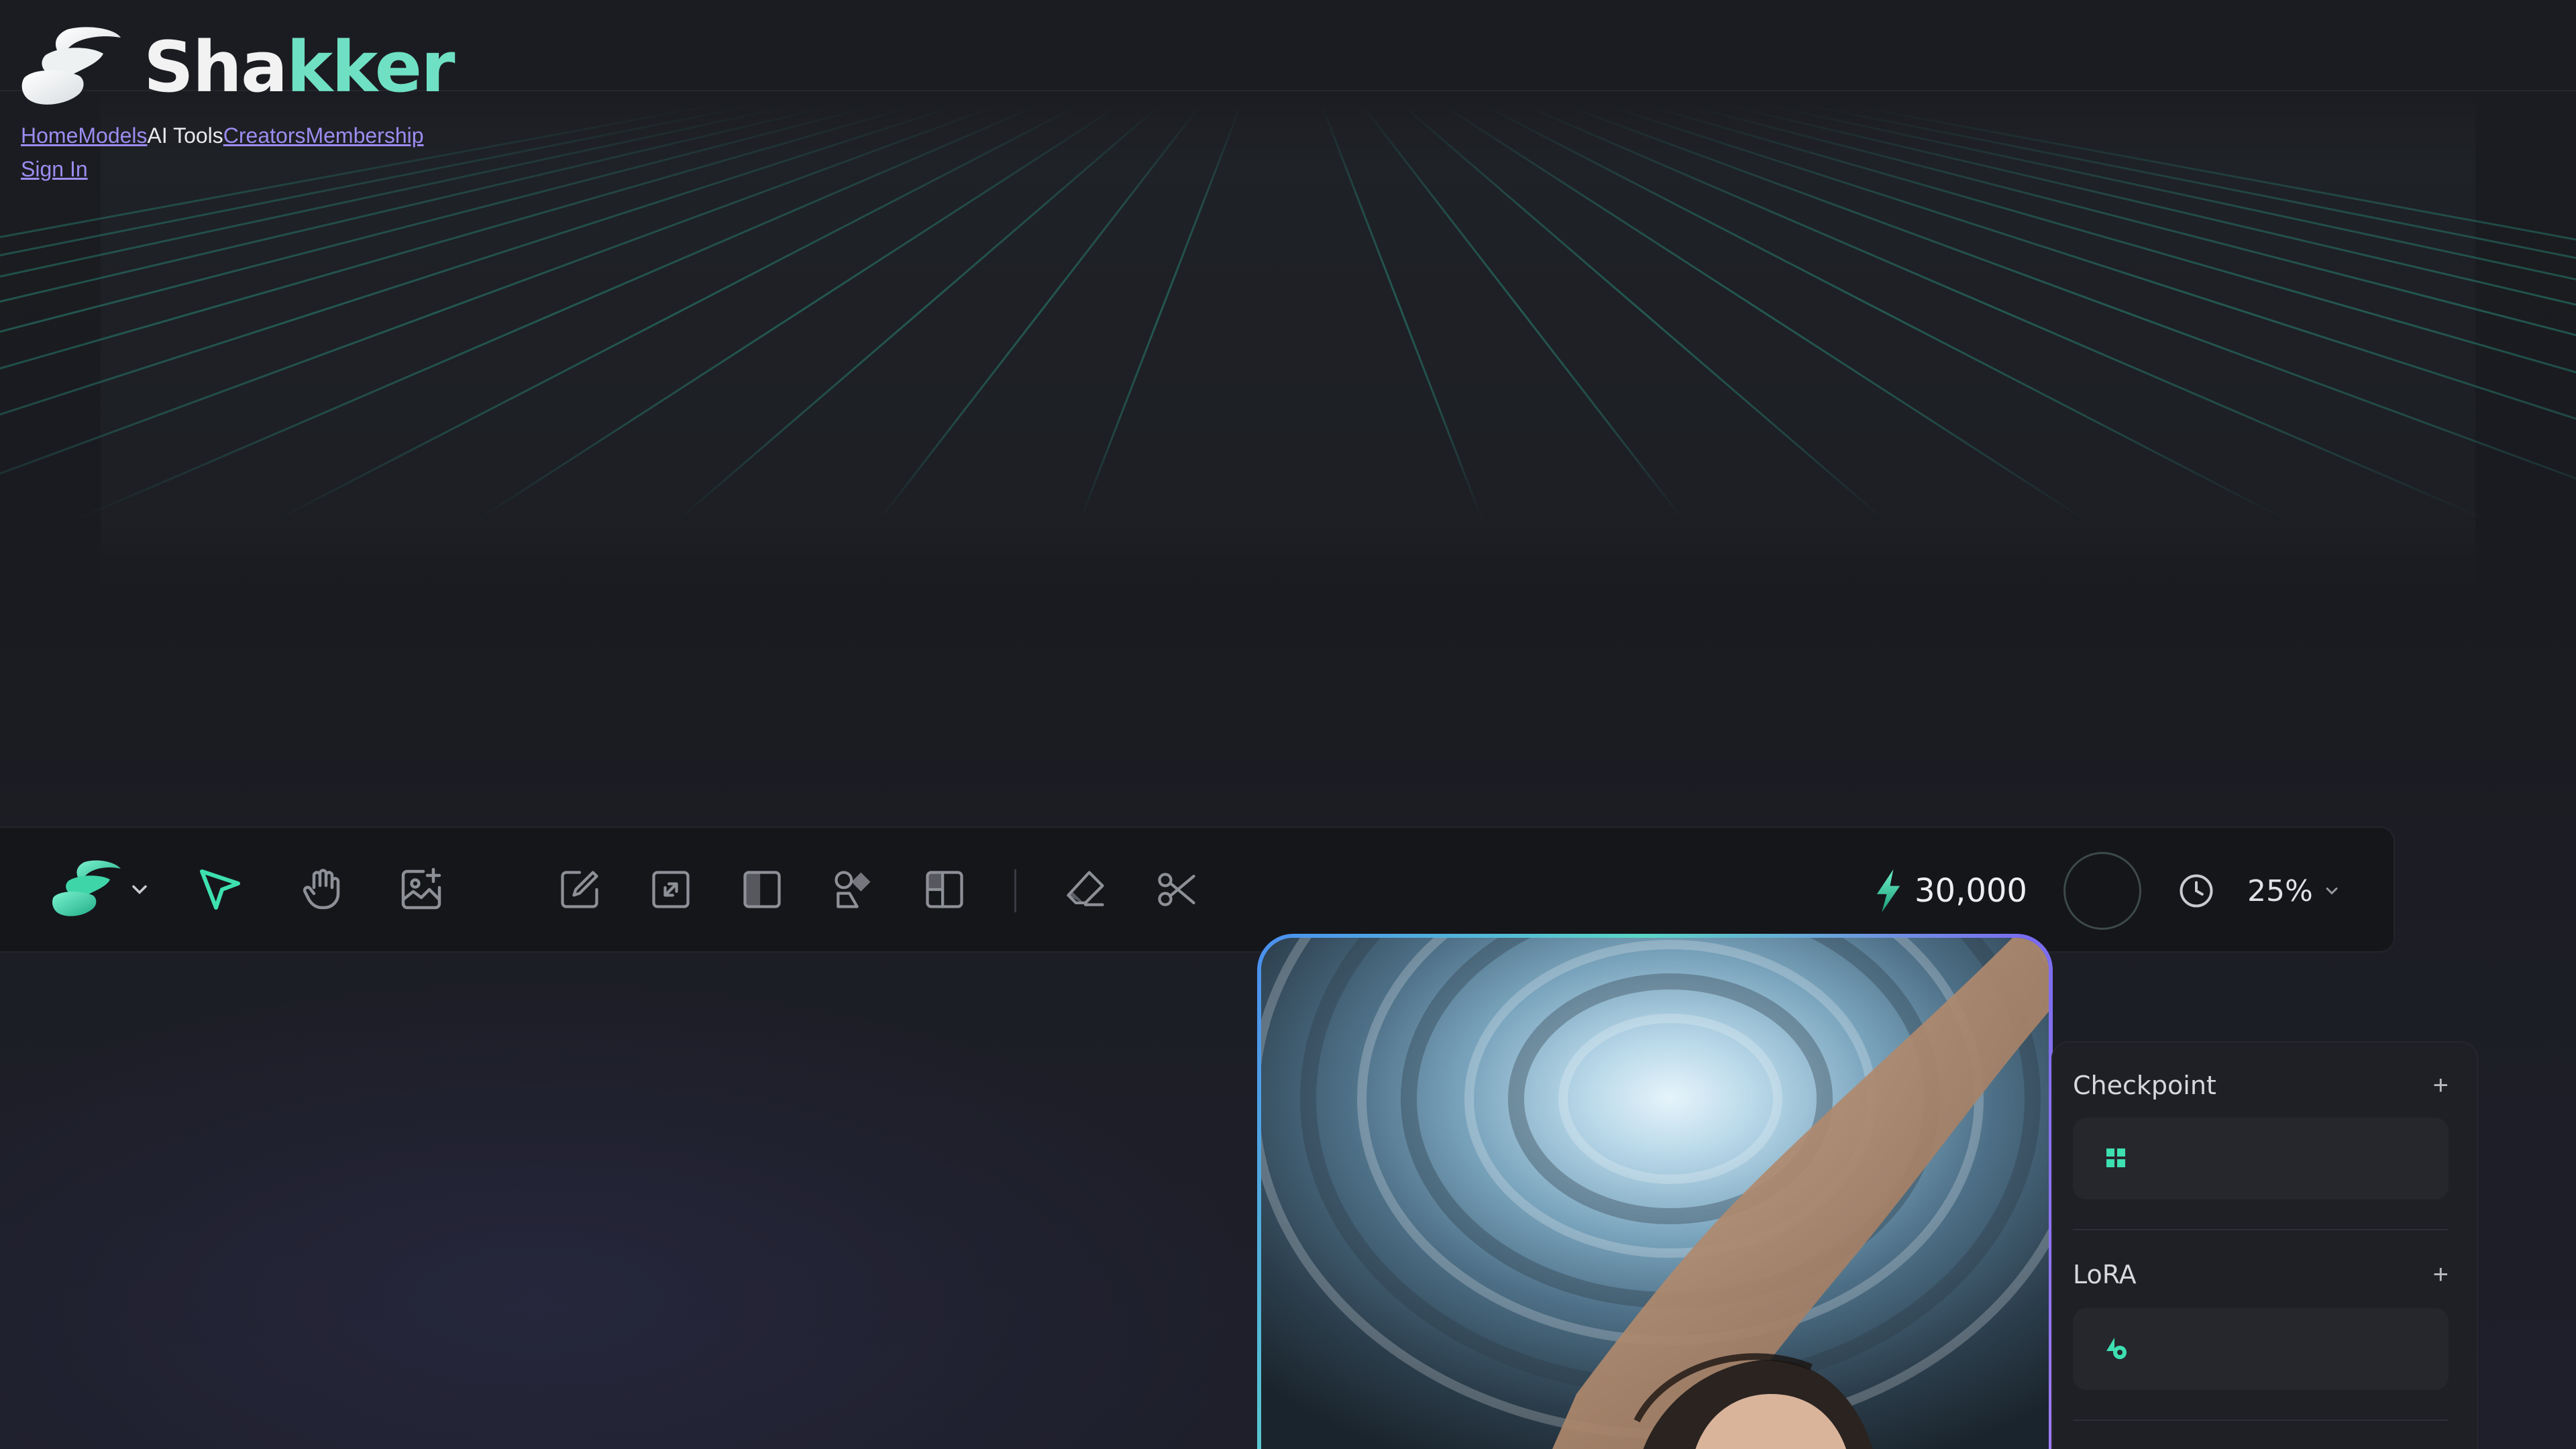 This screenshot has height=1449, width=2576. Describe the element at coordinates (2105, 1274) in the screenshot. I see `lora-title: LoRA` at that location.